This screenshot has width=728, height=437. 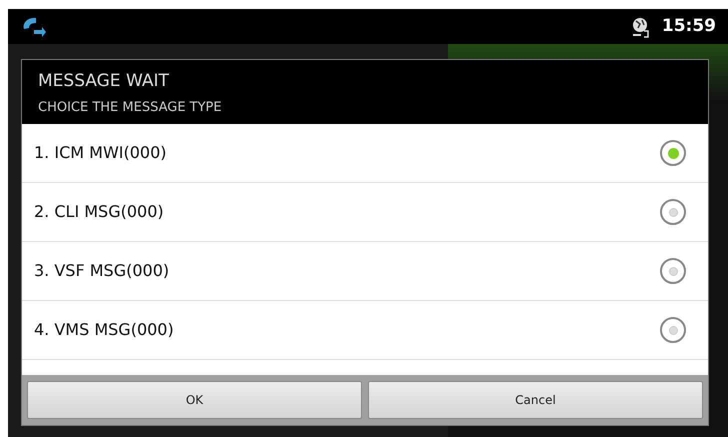 I want to click on option-row: 2. CLI MSG(000), so click(x=365, y=212).